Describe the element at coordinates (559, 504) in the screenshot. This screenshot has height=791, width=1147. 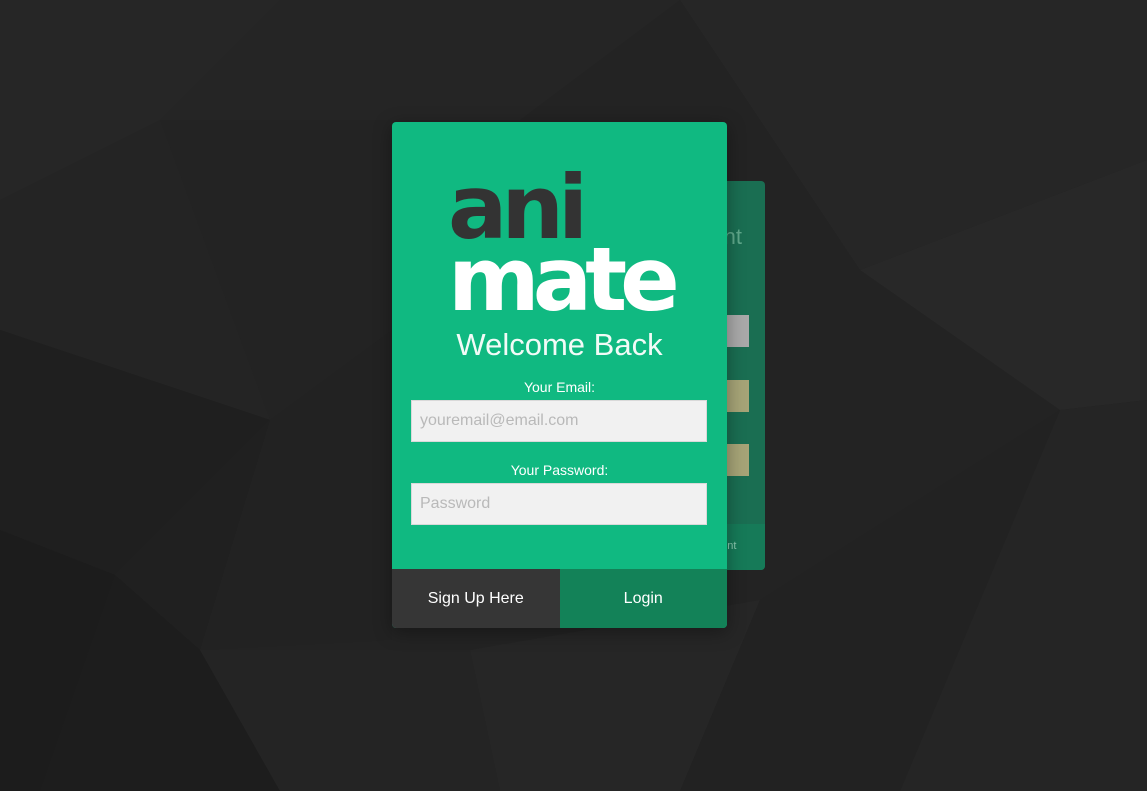
I see `password-input` at that location.